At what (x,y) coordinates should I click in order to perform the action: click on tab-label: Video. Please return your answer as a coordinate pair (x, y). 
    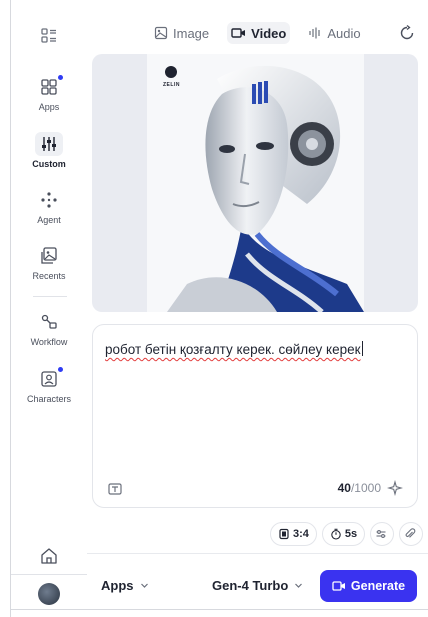
    Looking at the image, I should click on (269, 33).